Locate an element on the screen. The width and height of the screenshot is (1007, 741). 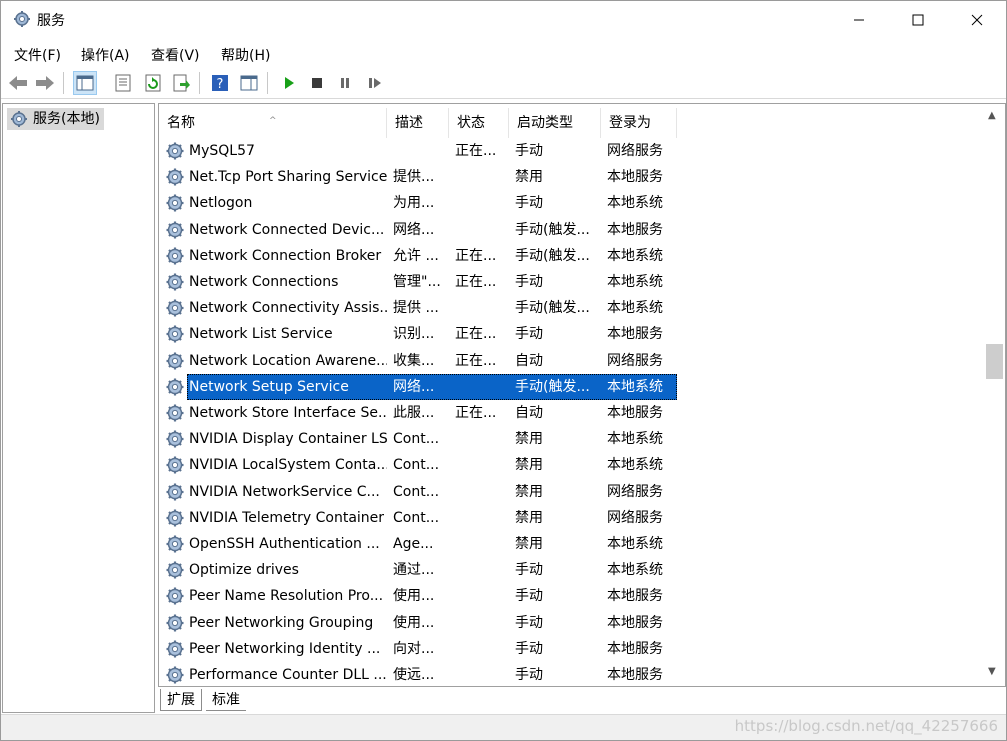
column-header-log-on-as: 登录为 is located at coordinates (639, 123).